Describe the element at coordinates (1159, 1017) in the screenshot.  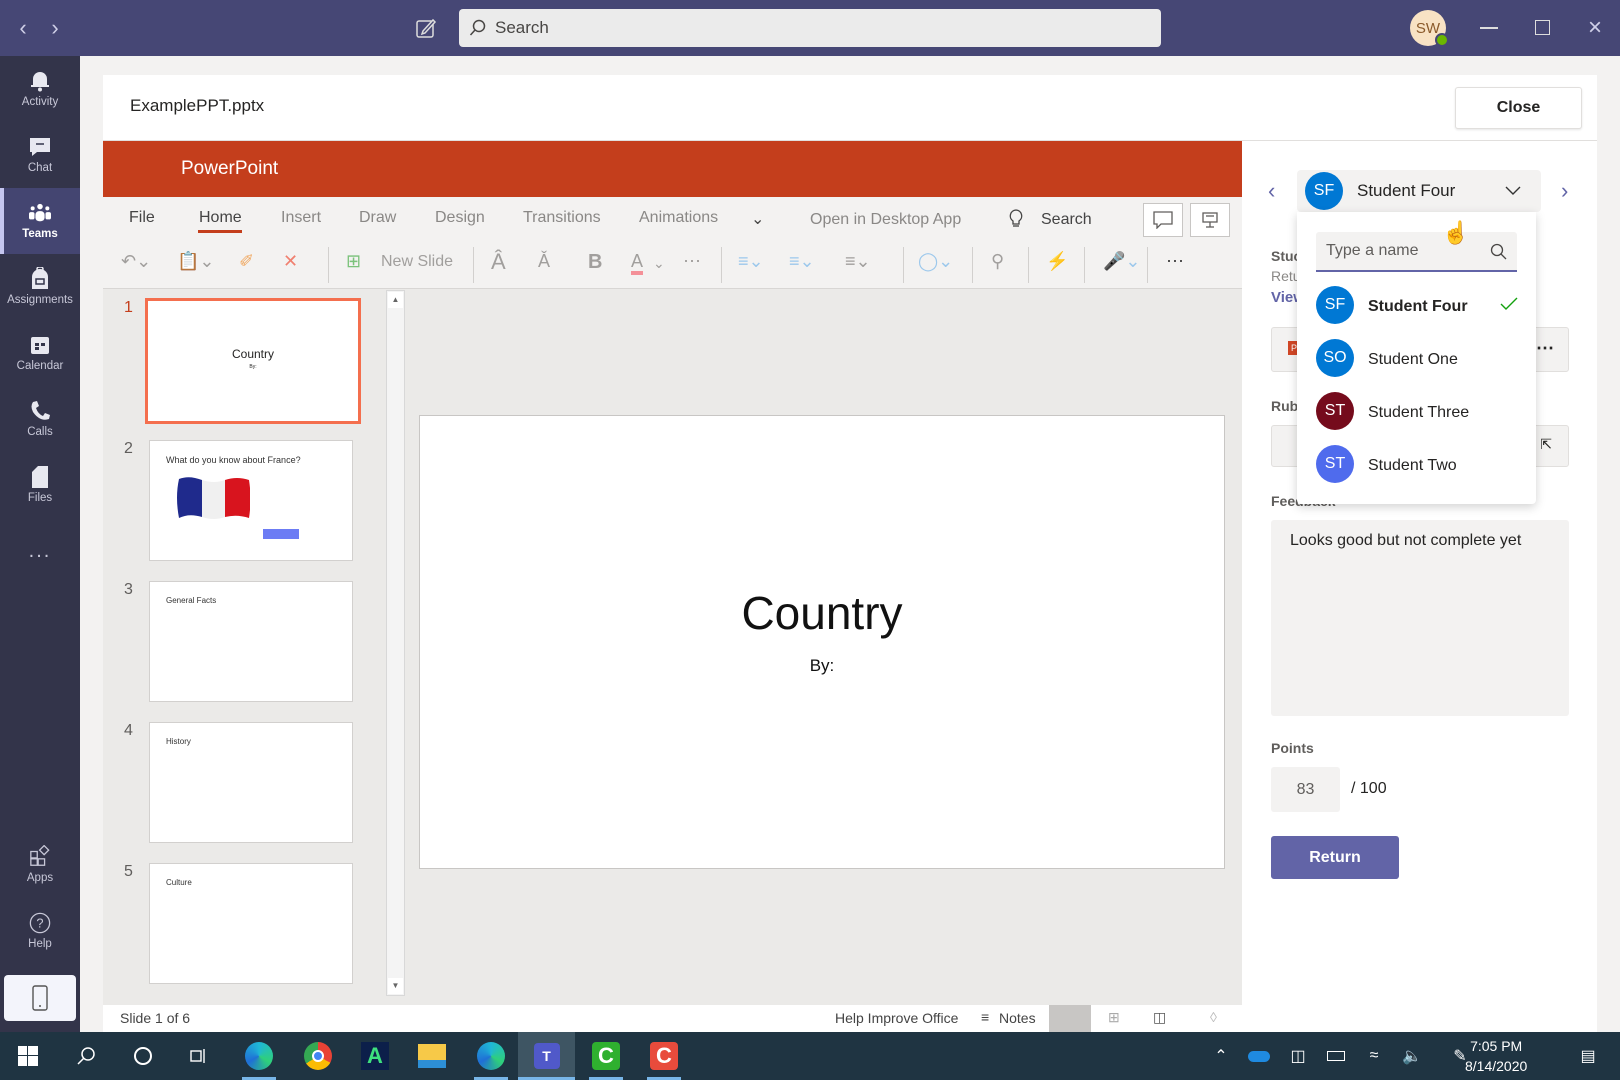
I see `reading-view-icon: ◫` at that location.